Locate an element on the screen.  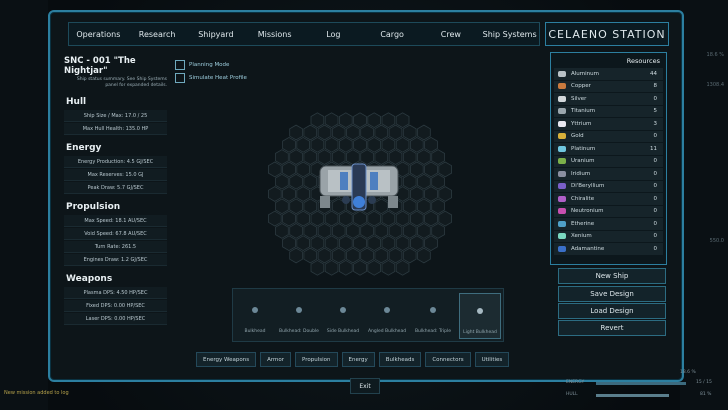
tab-crew: Crew is located at coordinates (451, 34).